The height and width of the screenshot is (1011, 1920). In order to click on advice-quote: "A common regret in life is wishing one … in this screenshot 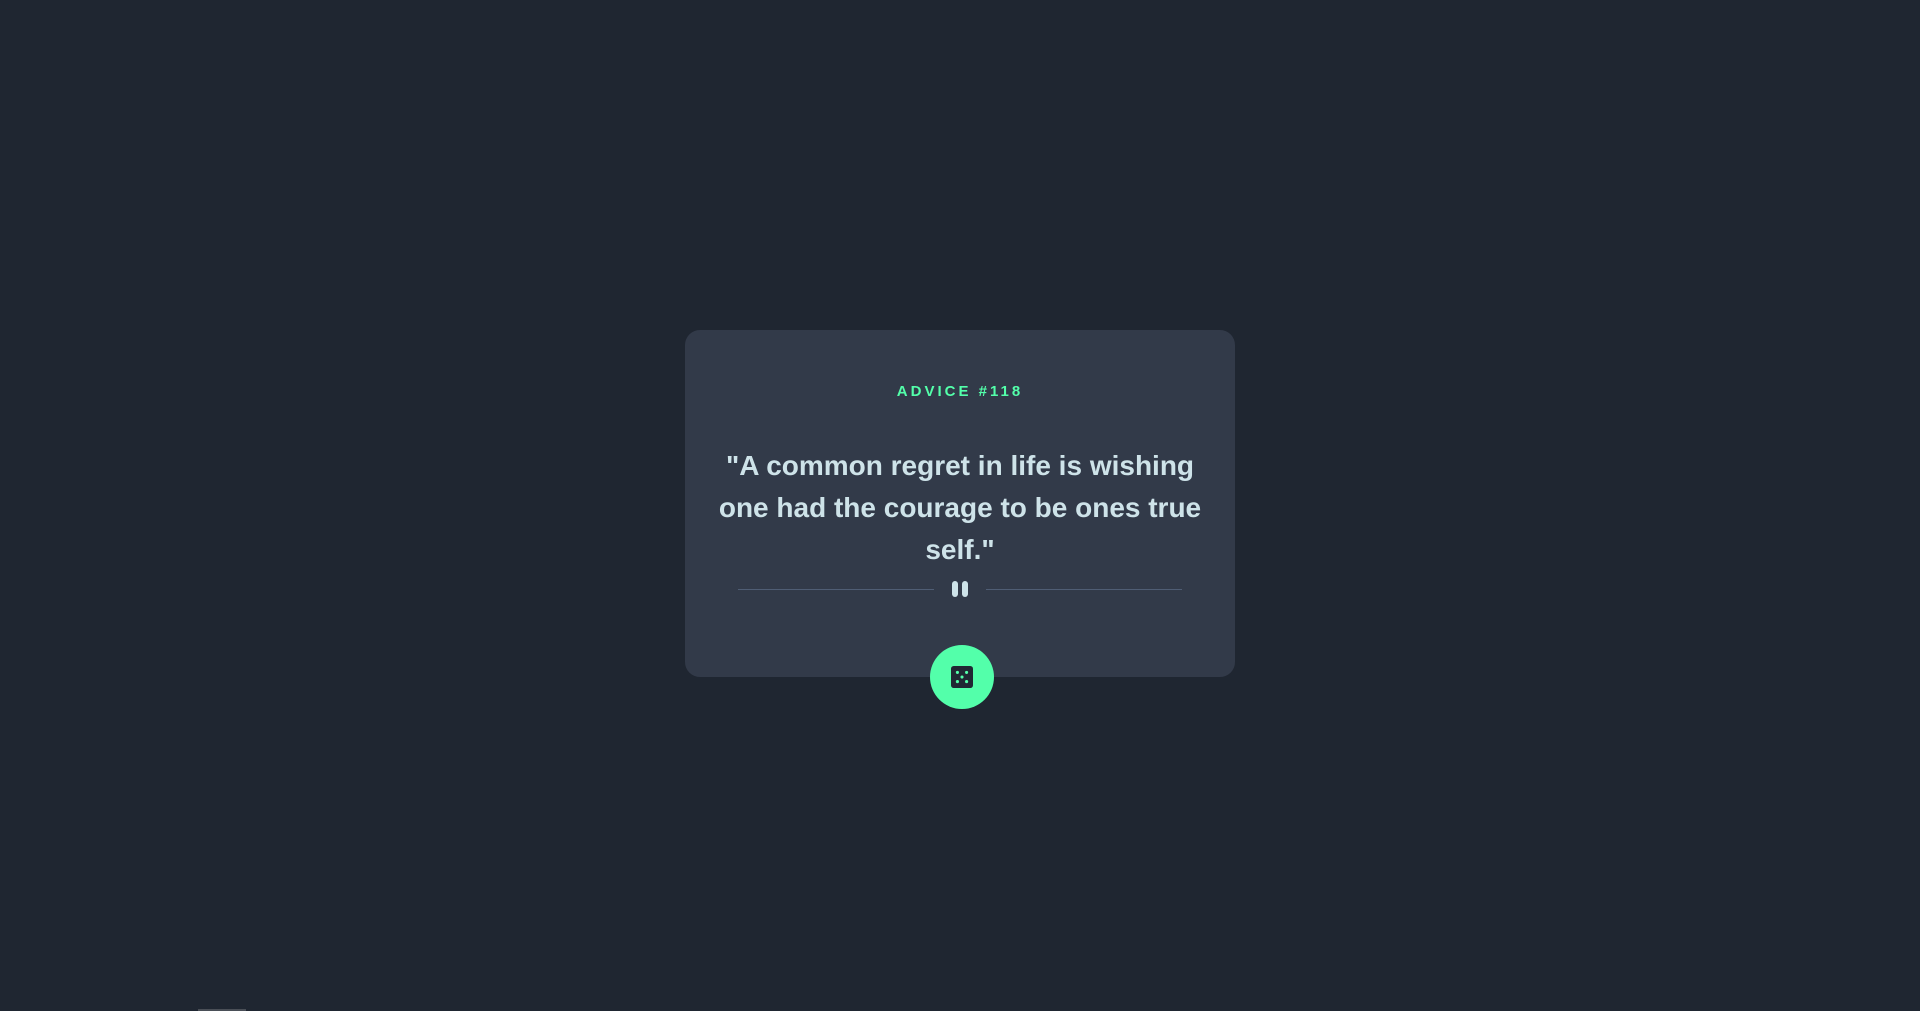, I will do `click(960, 507)`.